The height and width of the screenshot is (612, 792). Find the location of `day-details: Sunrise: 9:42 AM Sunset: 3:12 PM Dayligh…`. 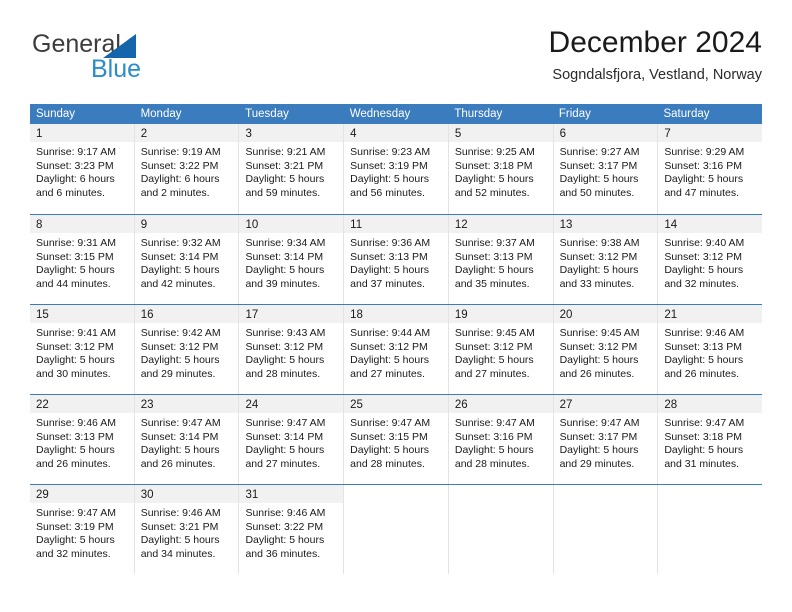

day-details: Sunrise: 9:42 AM Sunset: 3:12 PM Dayligh… is located at coordinates (187, 352).